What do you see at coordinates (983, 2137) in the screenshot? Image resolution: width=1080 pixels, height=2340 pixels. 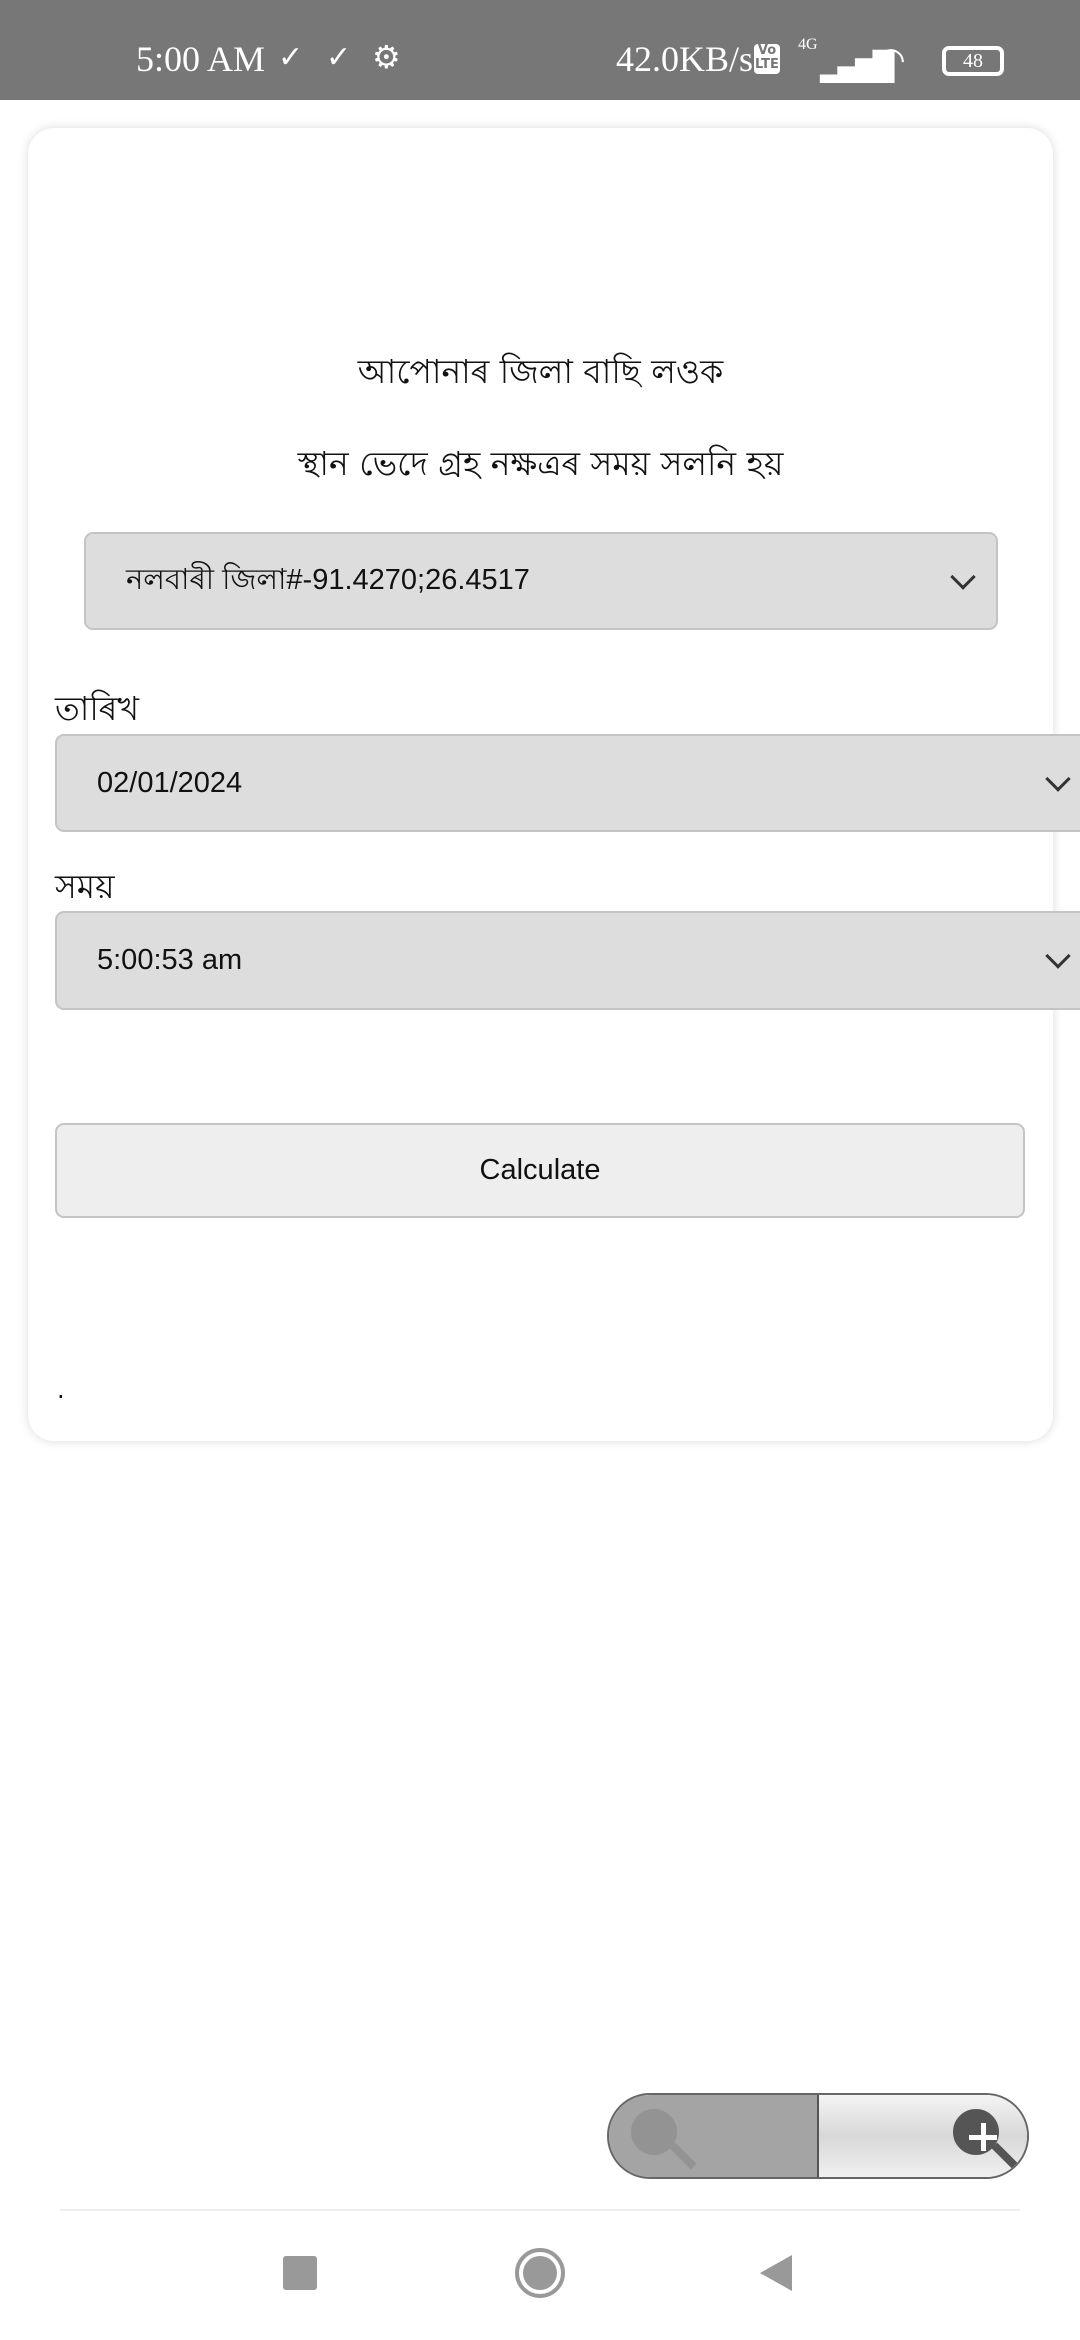 I see `plus-sign` at bounding box center [983, 2137].